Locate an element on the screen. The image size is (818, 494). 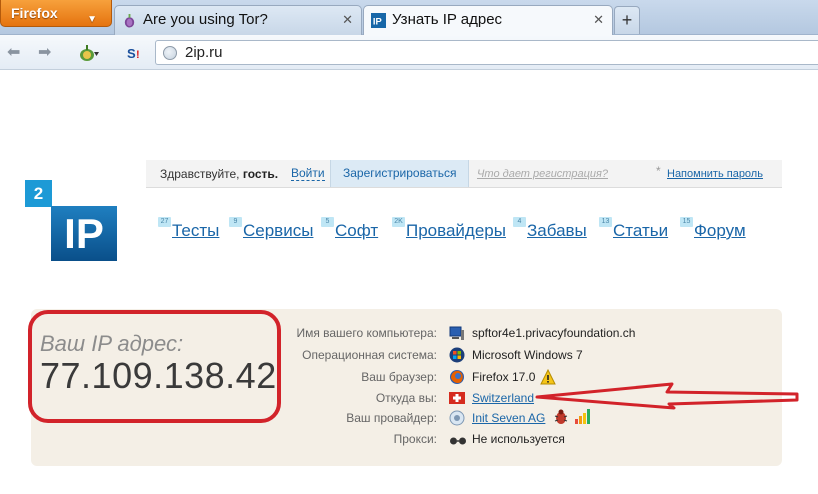
menu-item-label: Провайдеры is located at coordinates (456, 230).